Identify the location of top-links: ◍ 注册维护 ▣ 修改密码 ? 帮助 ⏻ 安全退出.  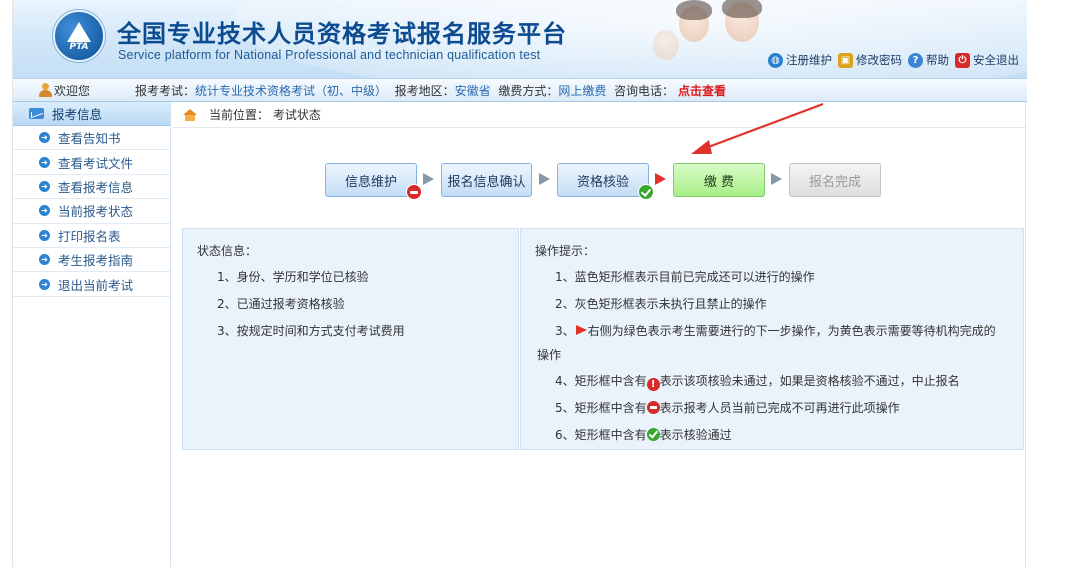
(893, 60).